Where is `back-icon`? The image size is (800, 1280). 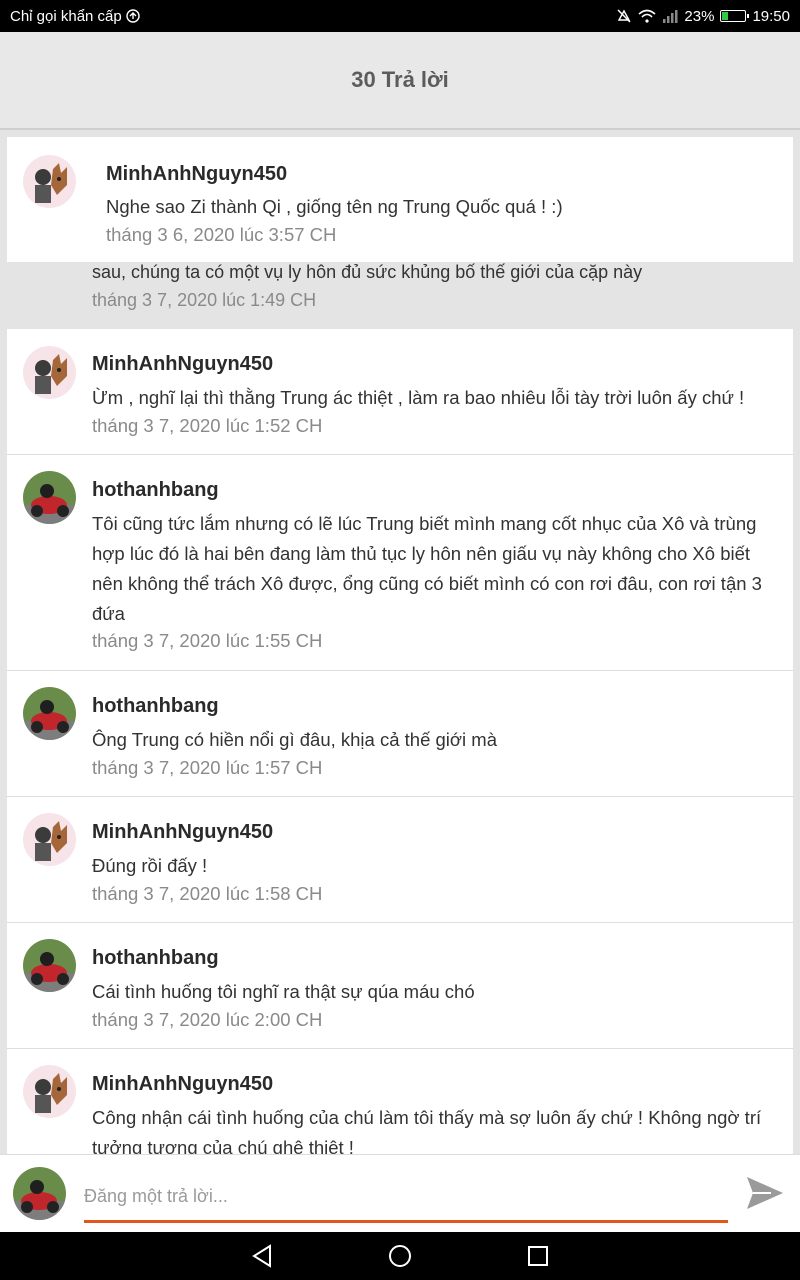 back-icon is located at coordinates (261, 1256).